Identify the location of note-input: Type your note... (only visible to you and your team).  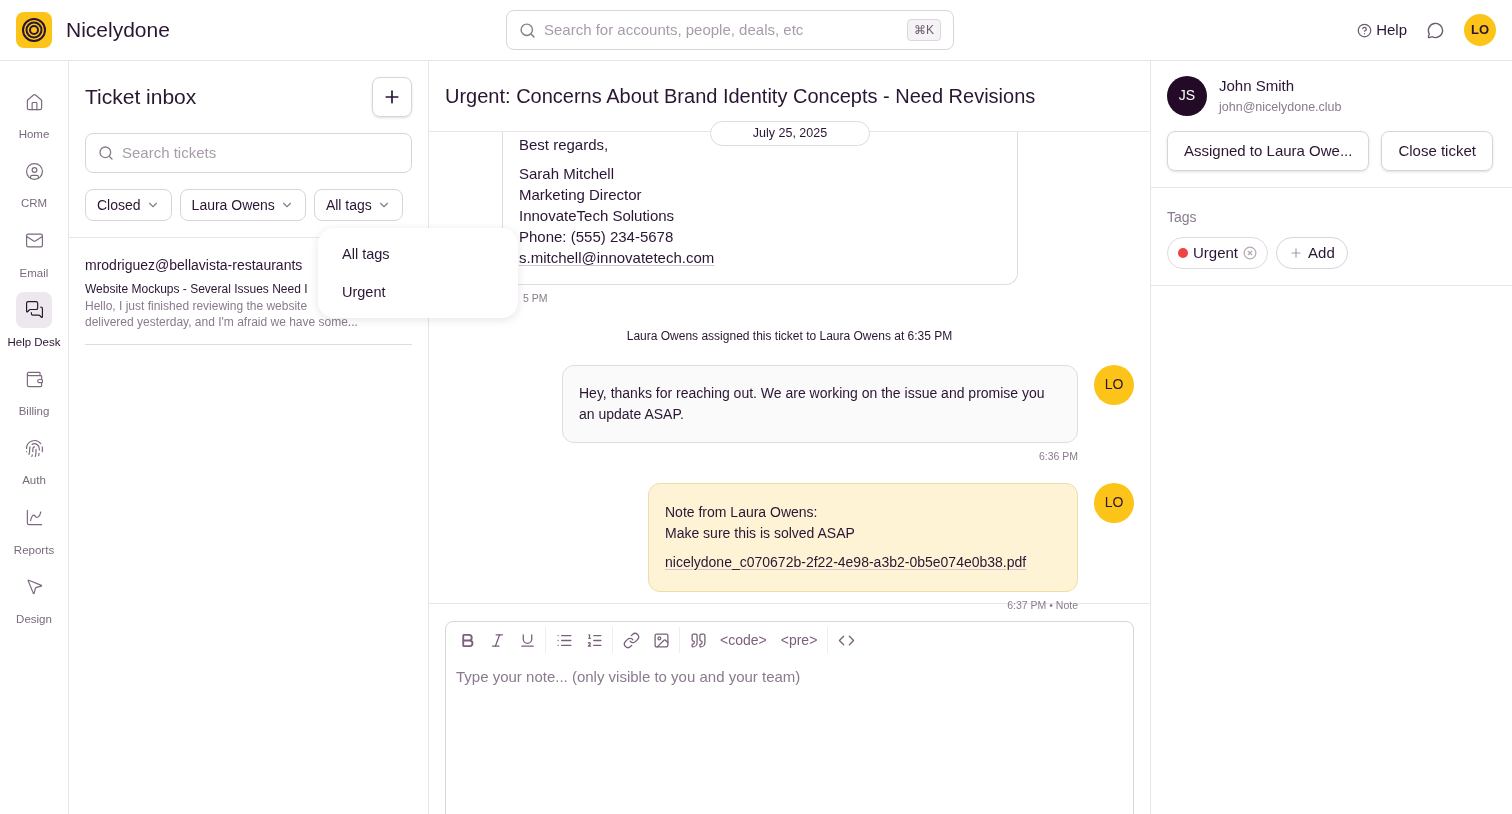
(789, 736).